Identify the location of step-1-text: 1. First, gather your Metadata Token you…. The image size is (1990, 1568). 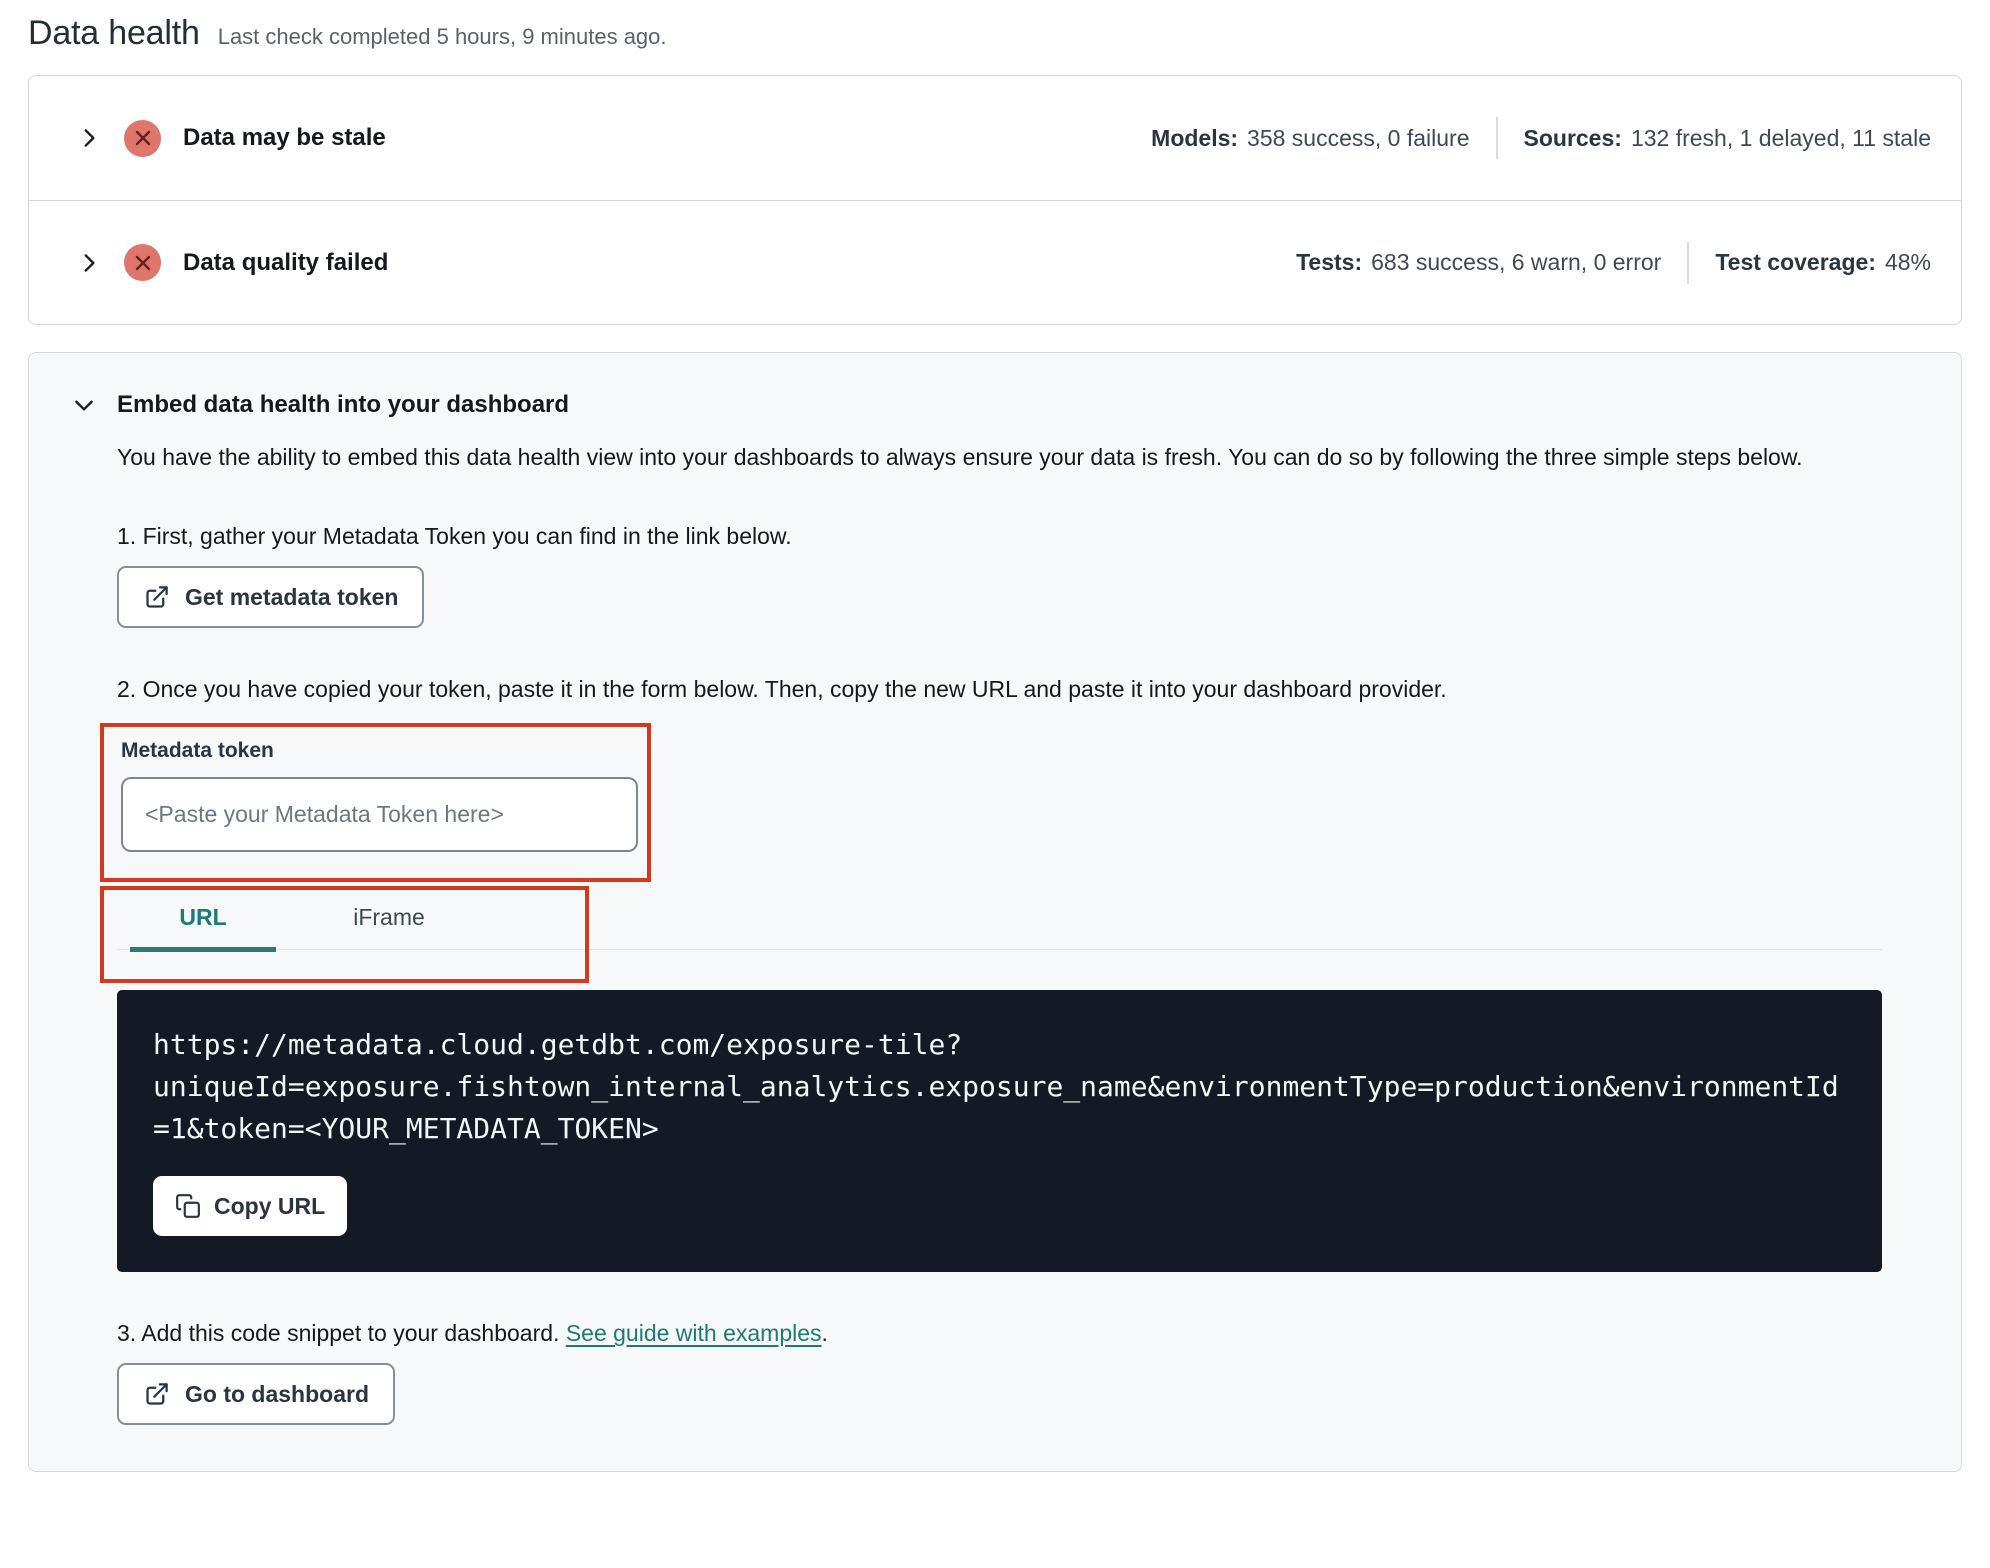
(454, 536).